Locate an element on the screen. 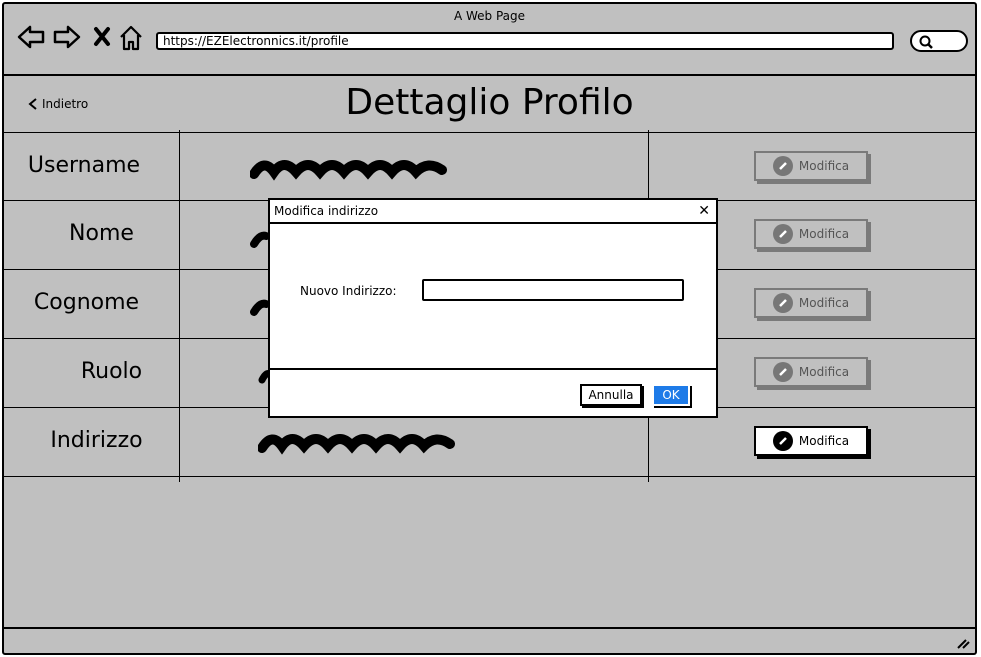 The height and width of the screenshot is (657, 981). stop-icon is located at coordinates (102, 37).